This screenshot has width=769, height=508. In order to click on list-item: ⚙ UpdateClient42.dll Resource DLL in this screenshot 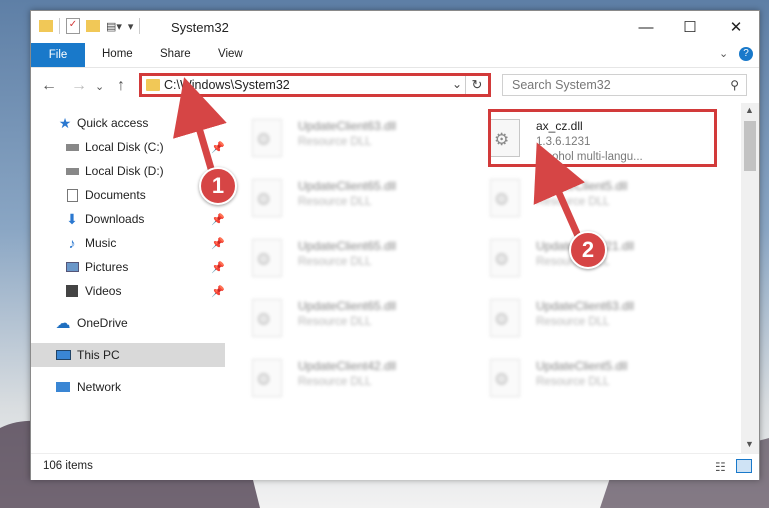, I will do `click(353, 378)`.